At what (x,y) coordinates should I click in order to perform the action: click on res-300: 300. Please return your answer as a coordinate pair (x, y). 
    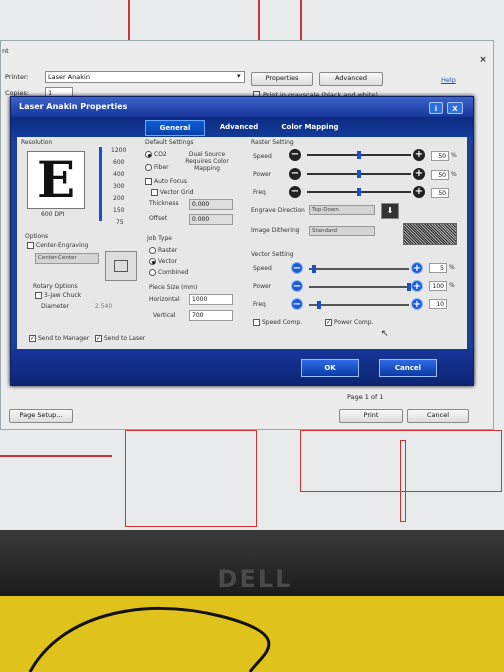
    Looking at the image, I should click on (119, 186).